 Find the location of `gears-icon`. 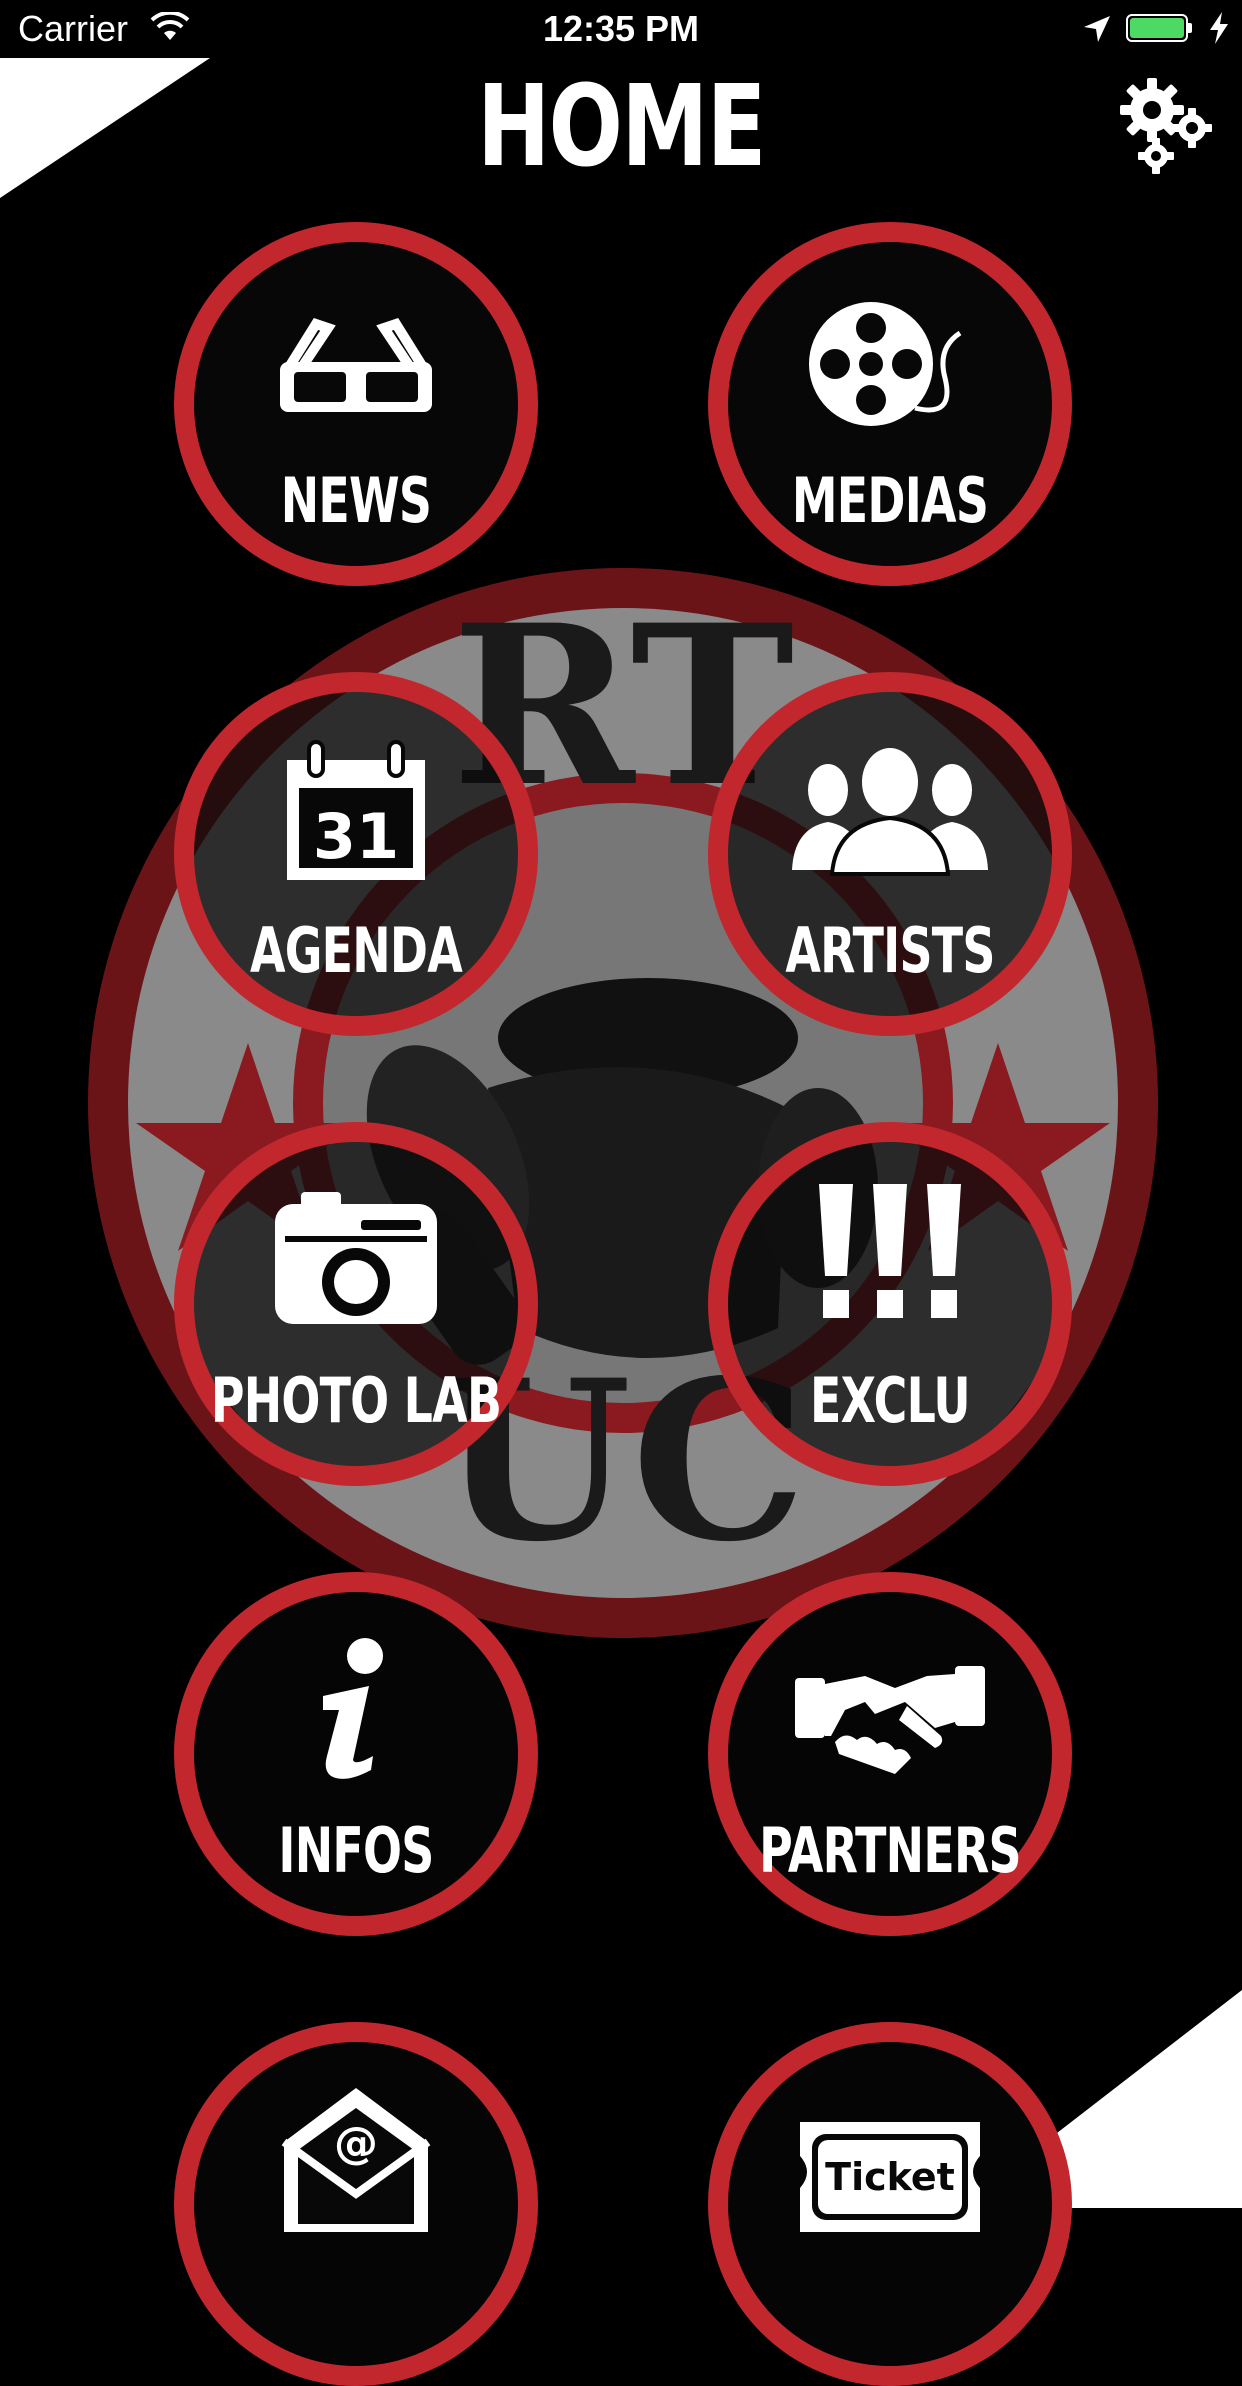

gears-icon is located at coordinates (1167, 127).